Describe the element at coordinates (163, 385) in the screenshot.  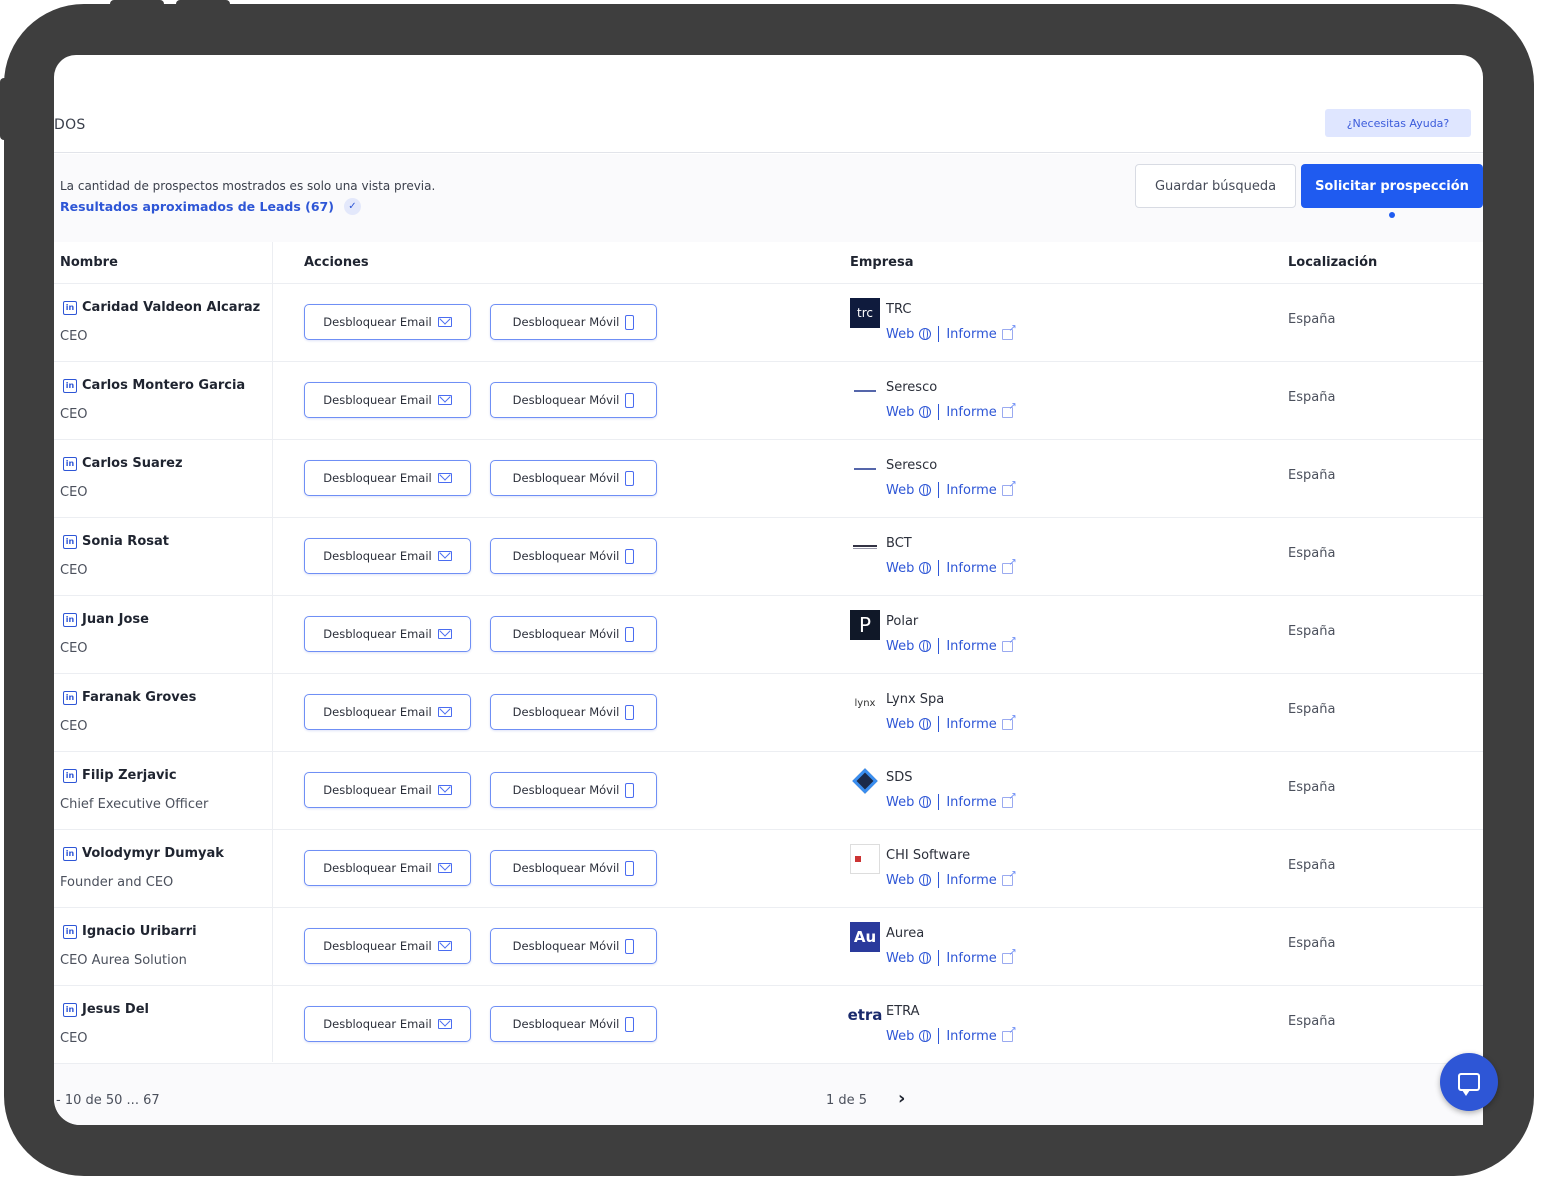
I see `lead-name: Carlos Montero Garcia` at that location.